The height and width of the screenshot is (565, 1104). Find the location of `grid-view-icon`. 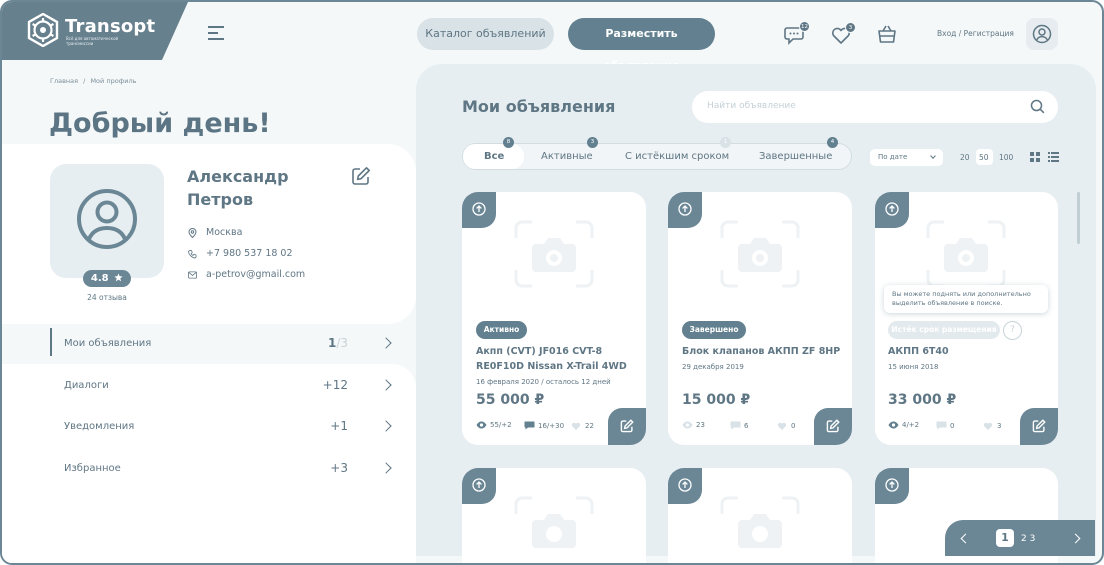

grid-view-icon is located at coordinates (1035, 157).